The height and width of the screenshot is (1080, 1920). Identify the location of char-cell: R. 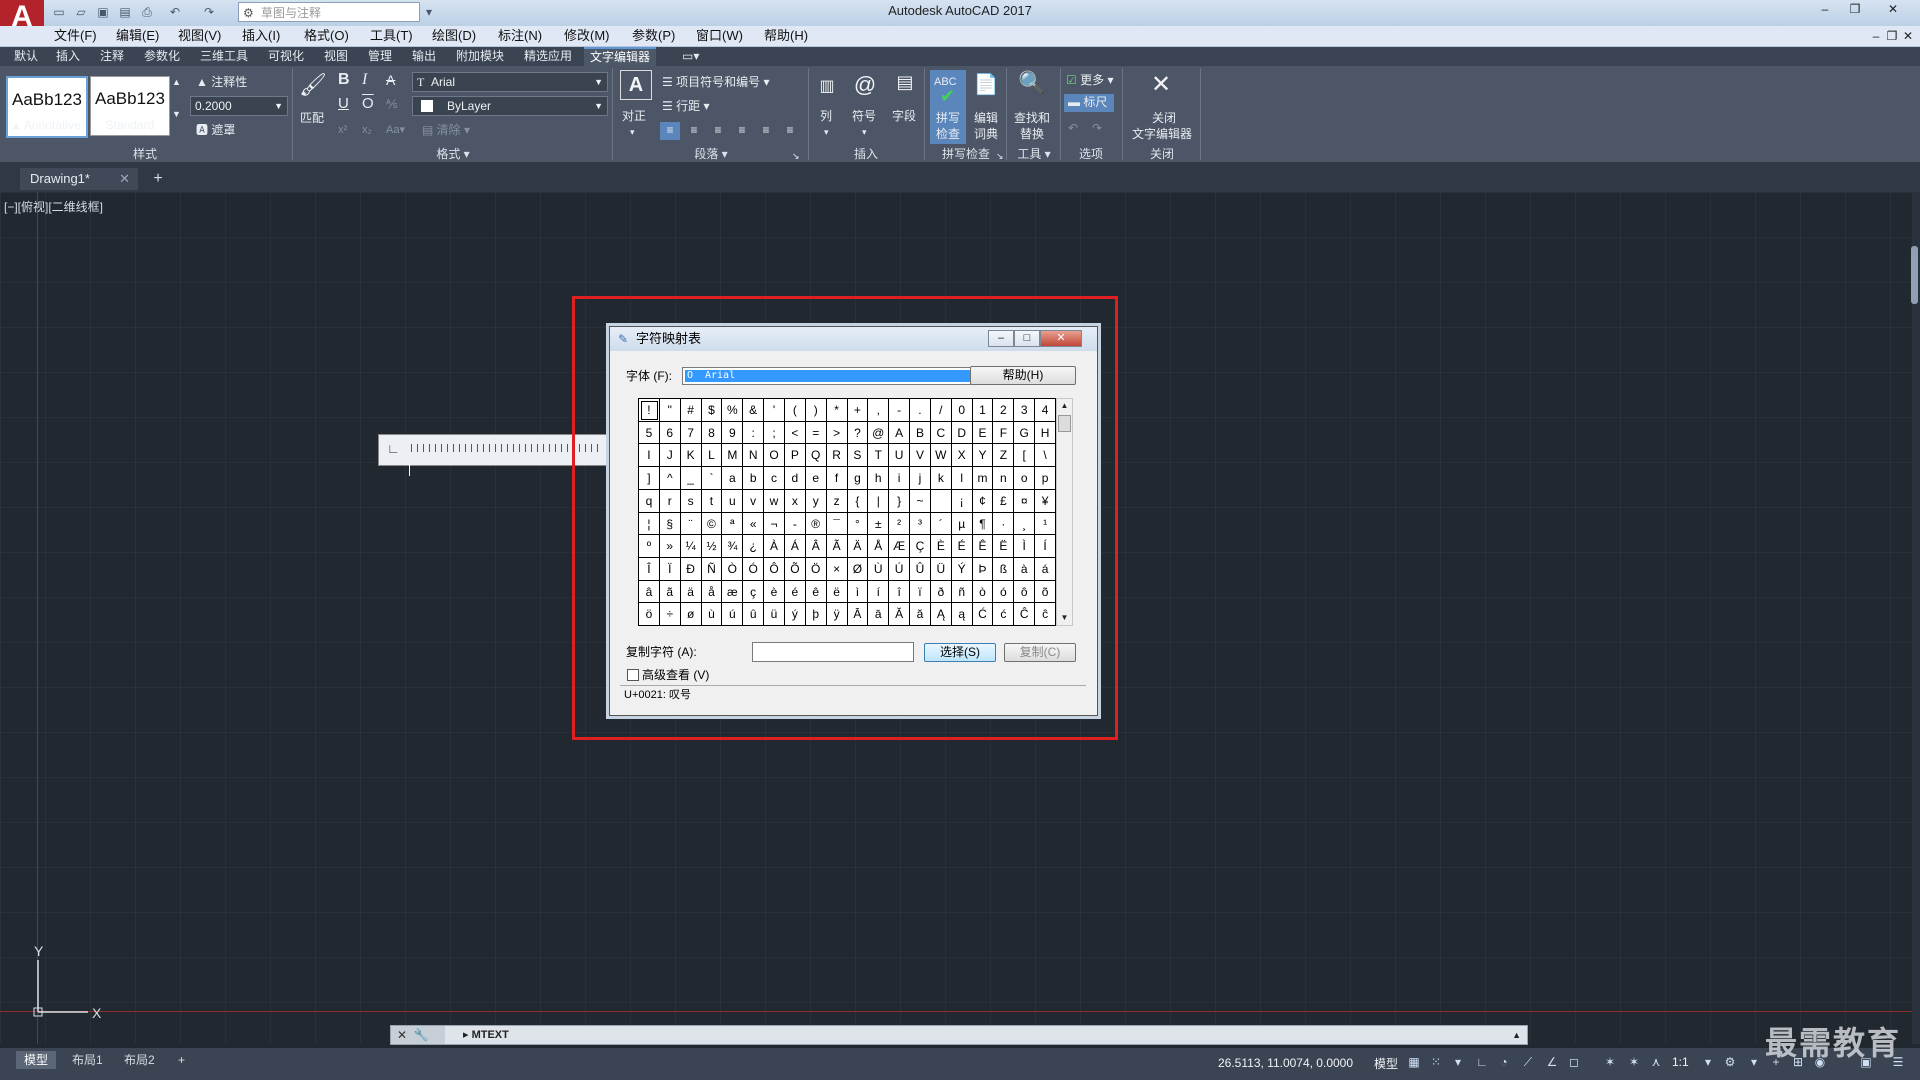
(837, 456).